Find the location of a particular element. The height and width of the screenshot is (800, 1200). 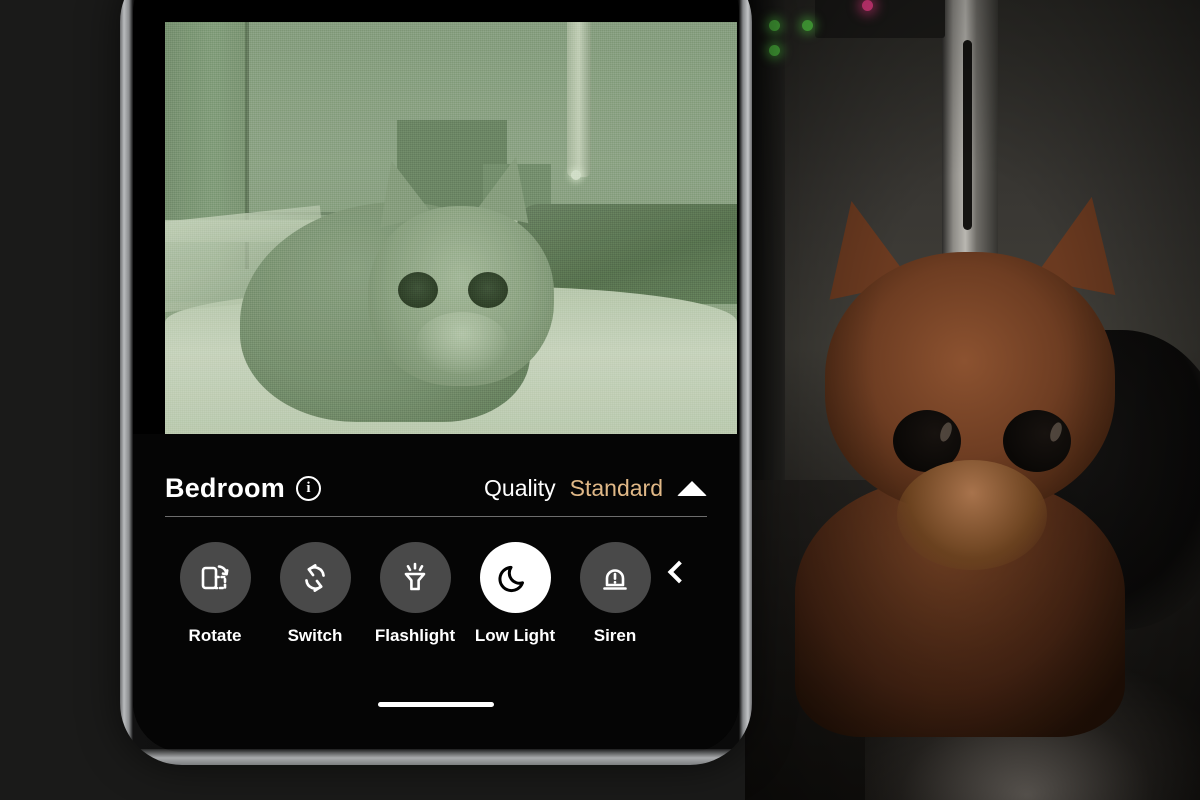

home-bar is located at coordinates (436, 704).